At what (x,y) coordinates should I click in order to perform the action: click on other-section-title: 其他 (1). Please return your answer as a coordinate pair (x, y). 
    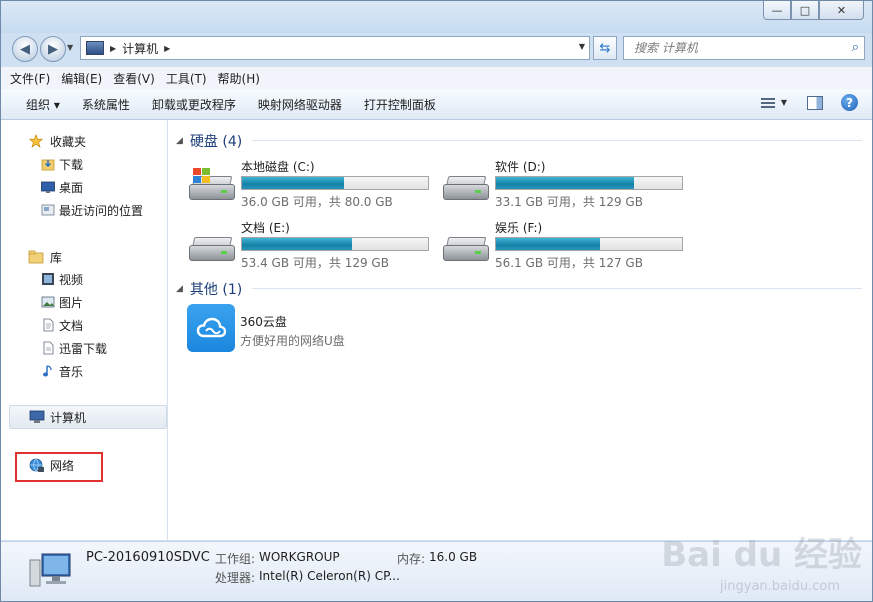
    Looking at the image, I should click on (216, 290).